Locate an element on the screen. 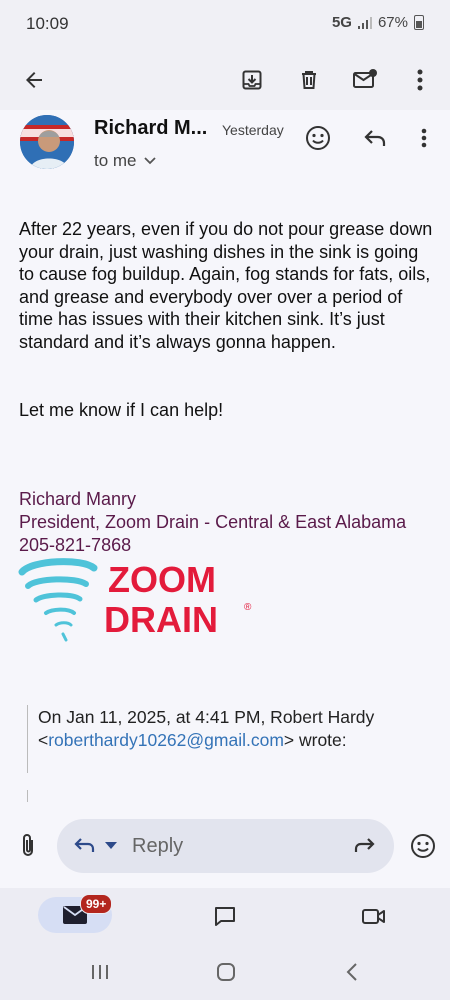  reply-placeholder: Reply is located at coordinates (157, 846).